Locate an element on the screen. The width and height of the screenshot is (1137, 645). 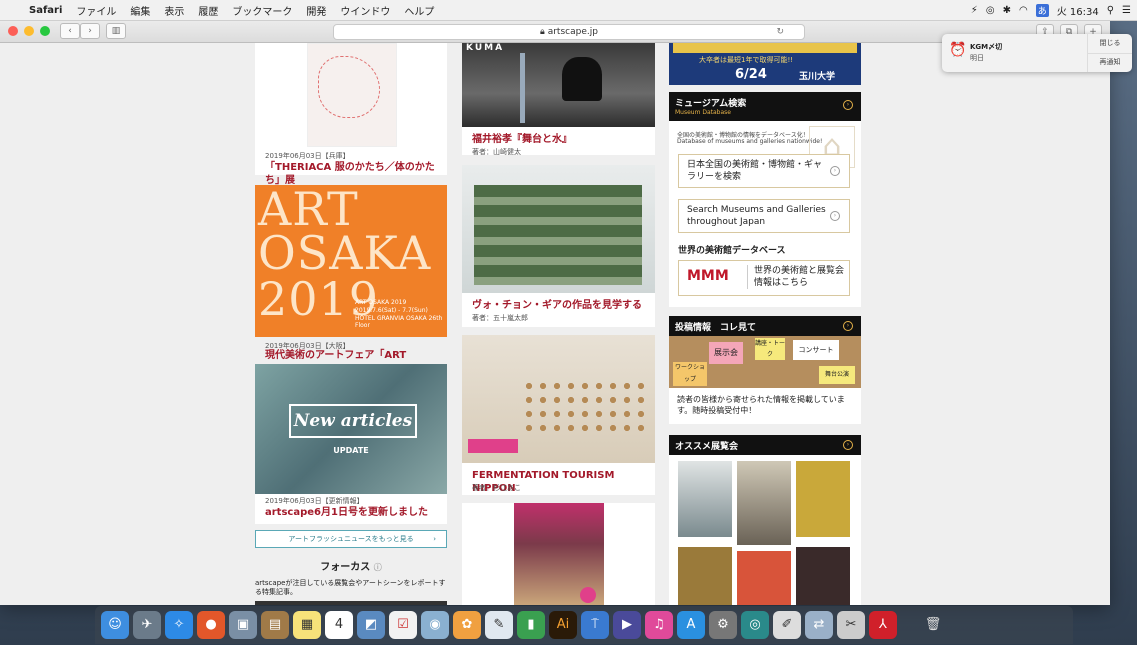
app-store-icon: A is located at coordinates (691, 625).